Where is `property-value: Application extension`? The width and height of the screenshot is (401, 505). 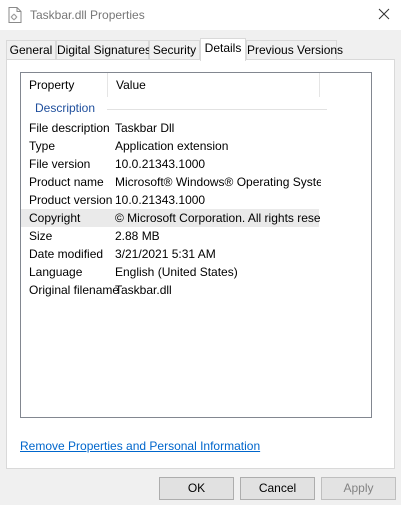
property-value: Application extension is located at coordinates (172, 146).